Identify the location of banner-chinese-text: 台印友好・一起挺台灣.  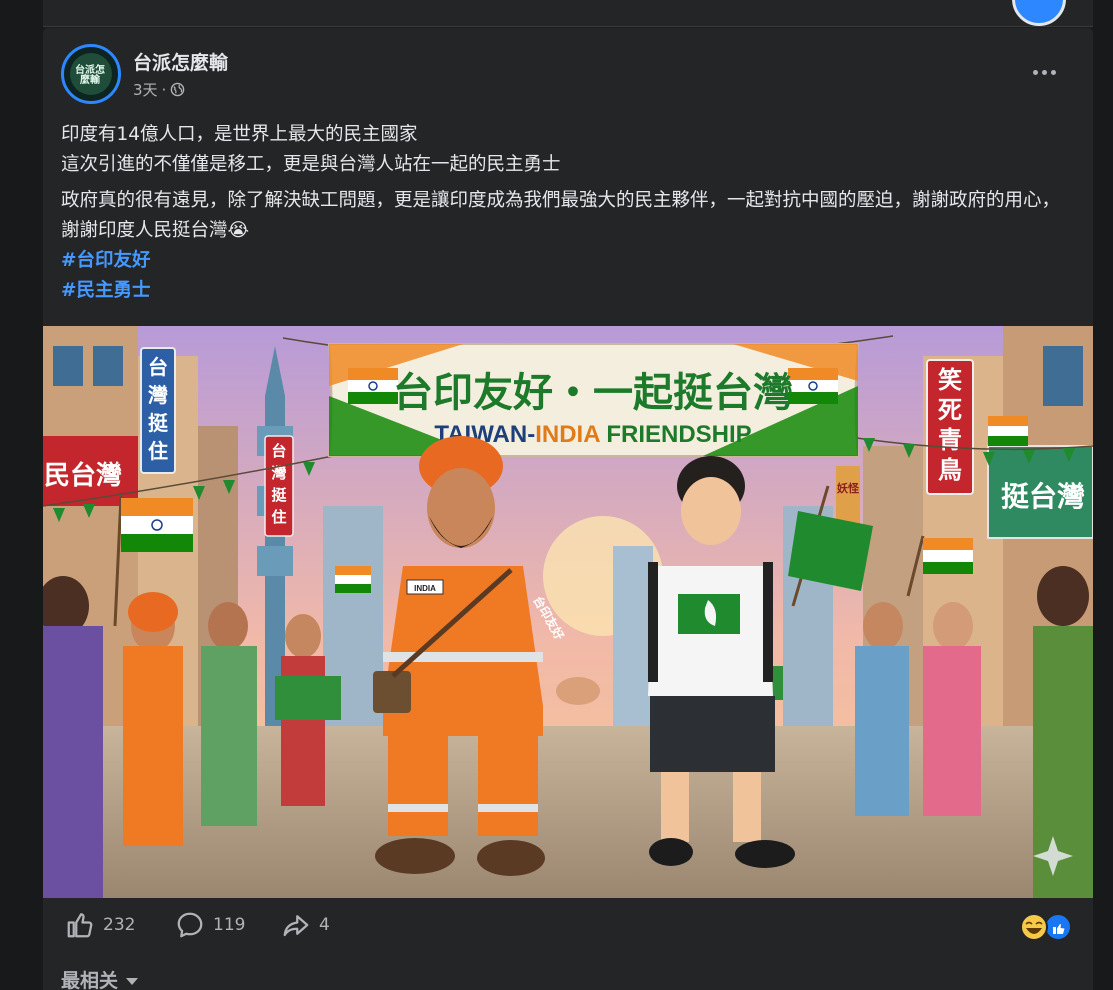
(593, 393).